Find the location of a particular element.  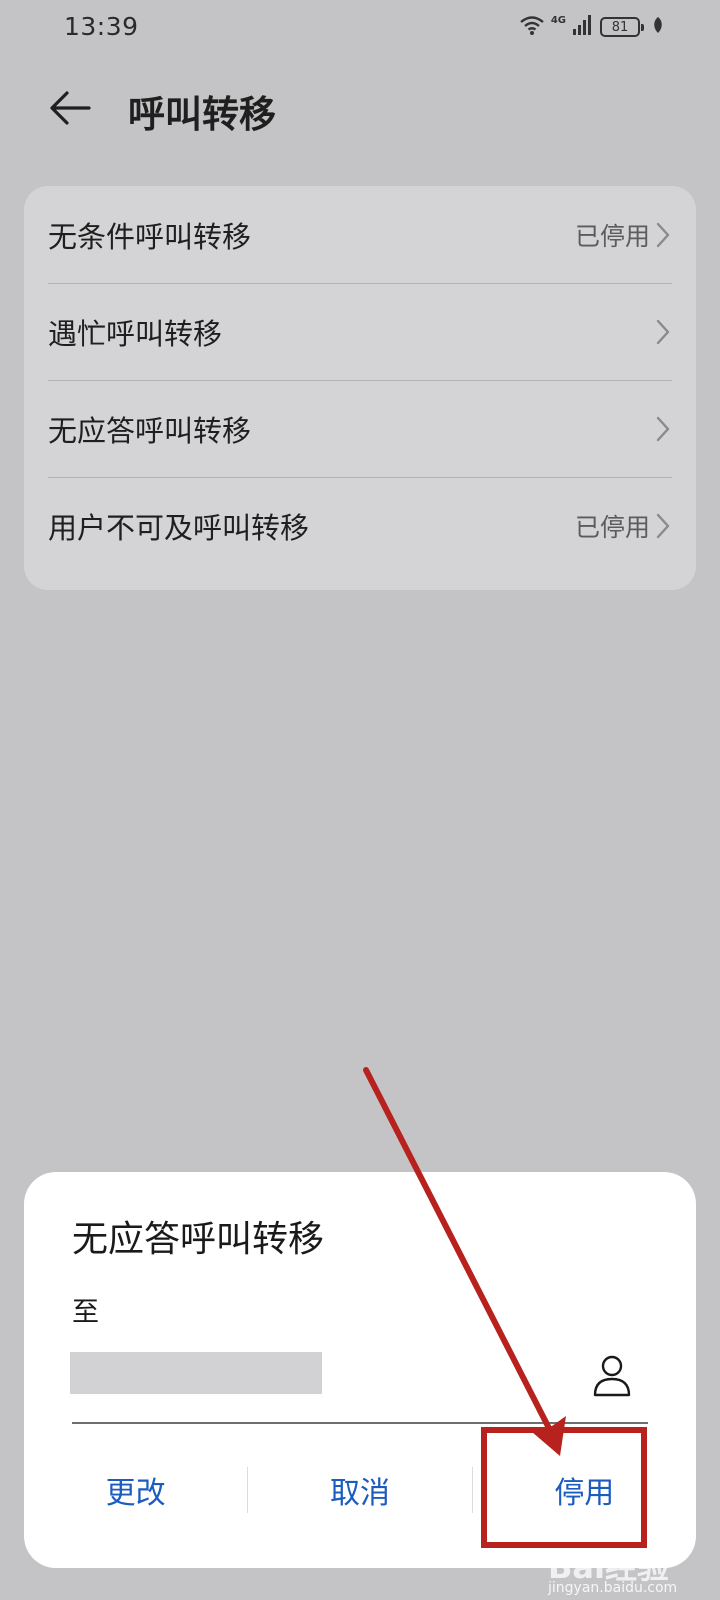

list-item-no-answer: 无应答呼叫转移 is located at coordinates (360, 428).